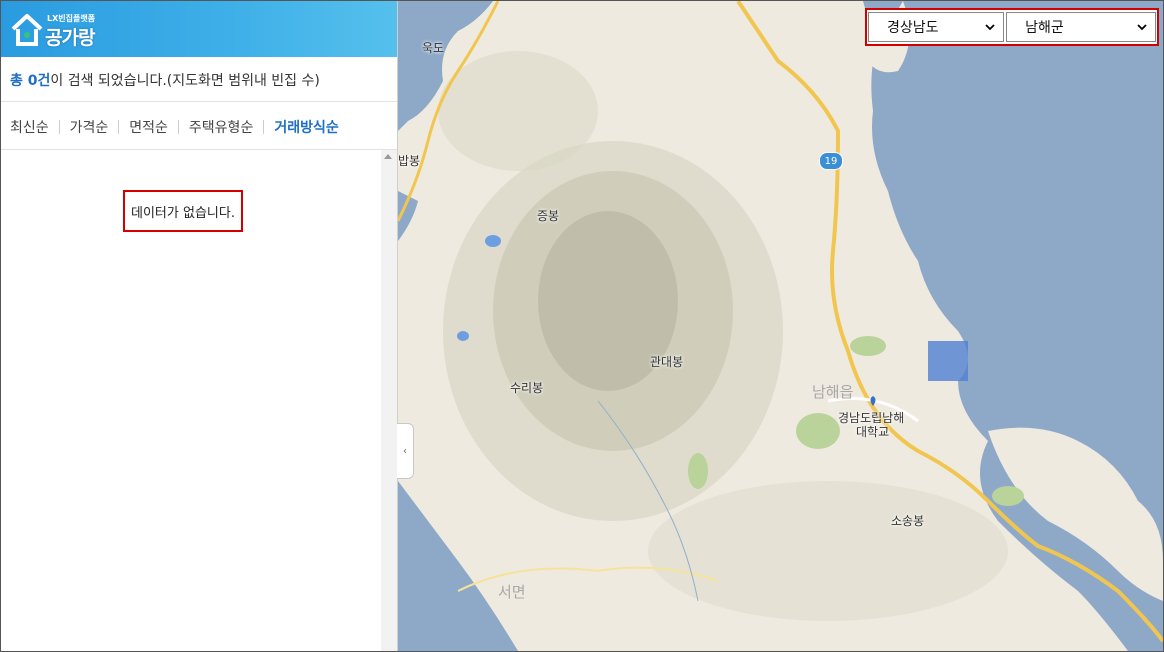  I want to click on sort-tabs: 최신순 가격순 면적순 주택유형순 거래방식순, so click(199, 126).